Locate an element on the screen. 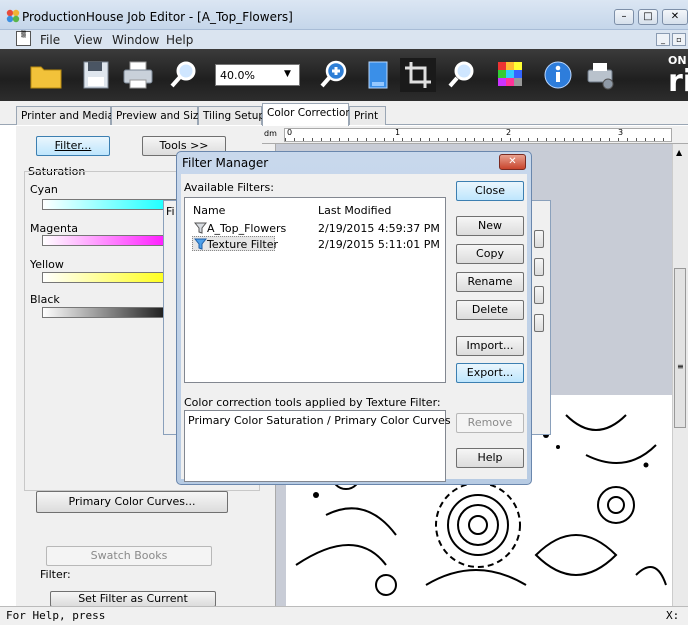 This screenshot has width=688, height=625. yellow-slider is located at coordinates (112, 277).